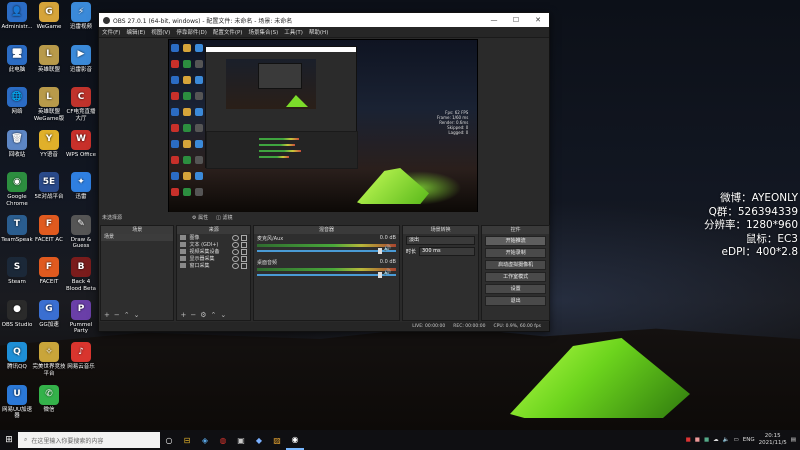 The height and width of the screenshot is (450, 800). I want to click on obs-menu-item: 工具(T), so click(293, 32).